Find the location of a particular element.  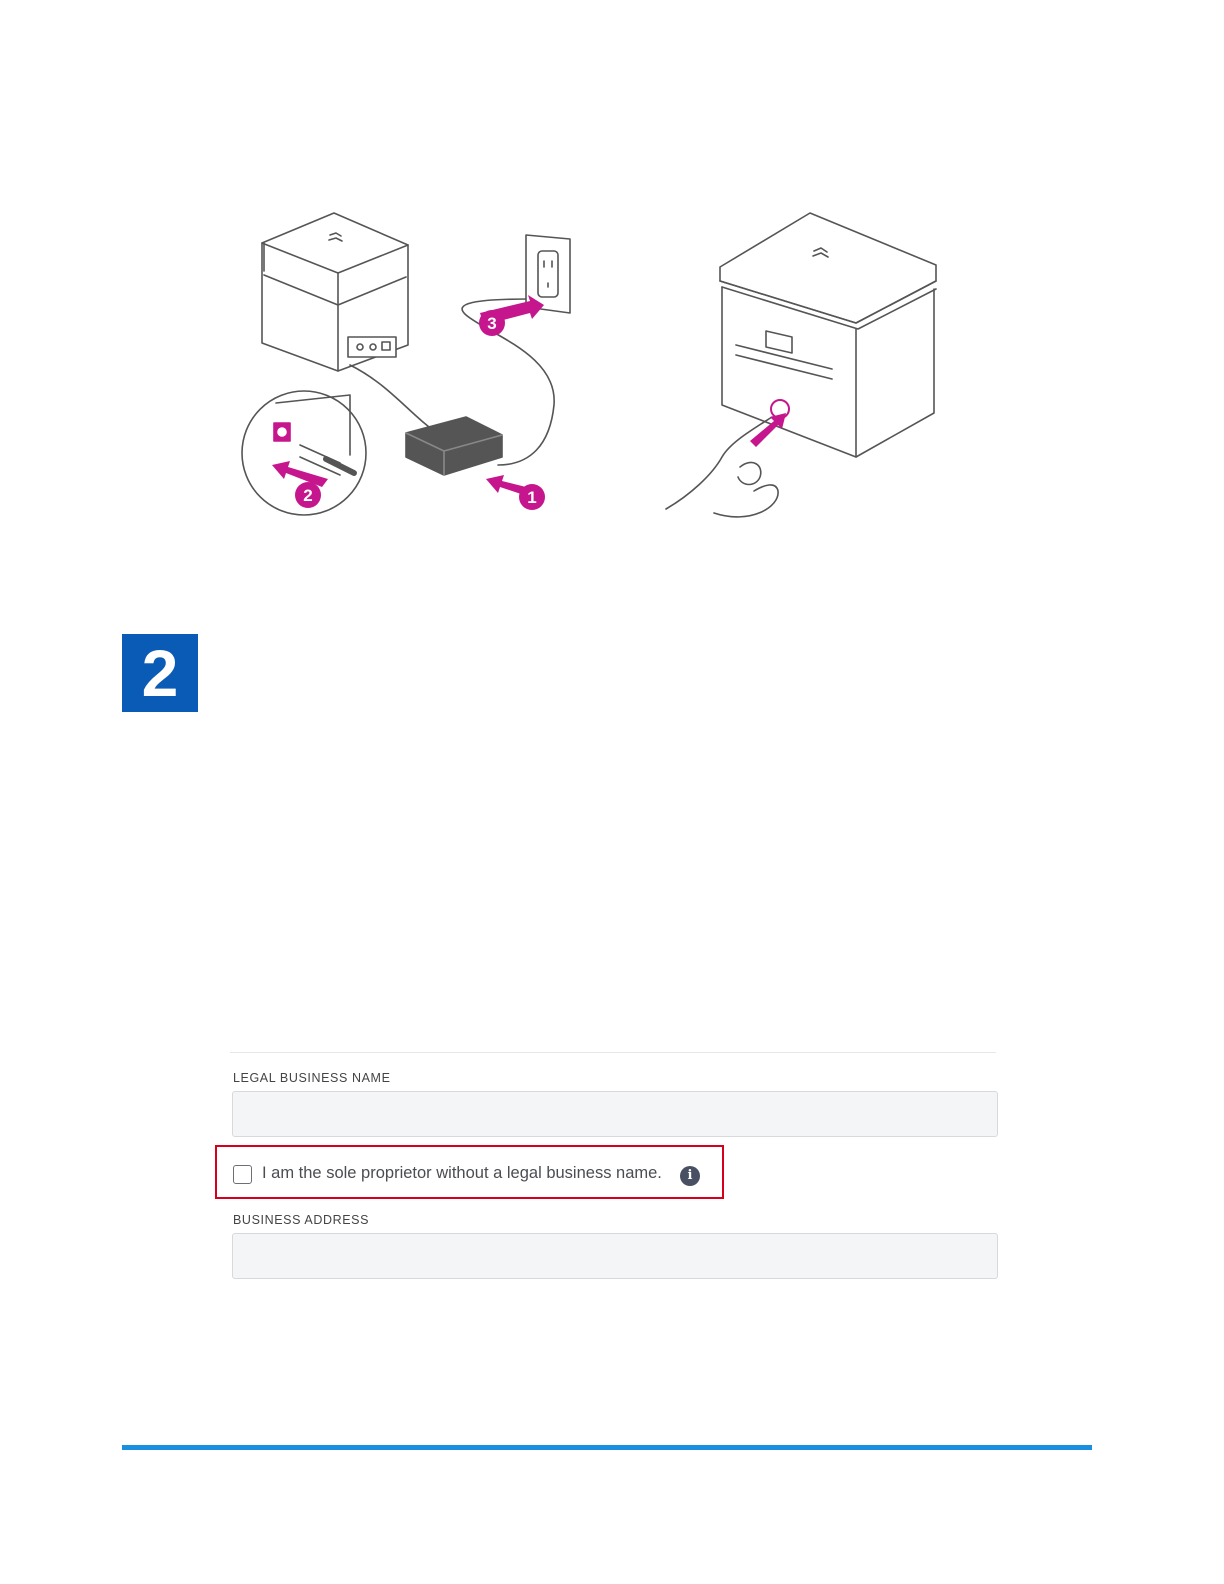

printer-front-icon is located at coordinates (828, 335).